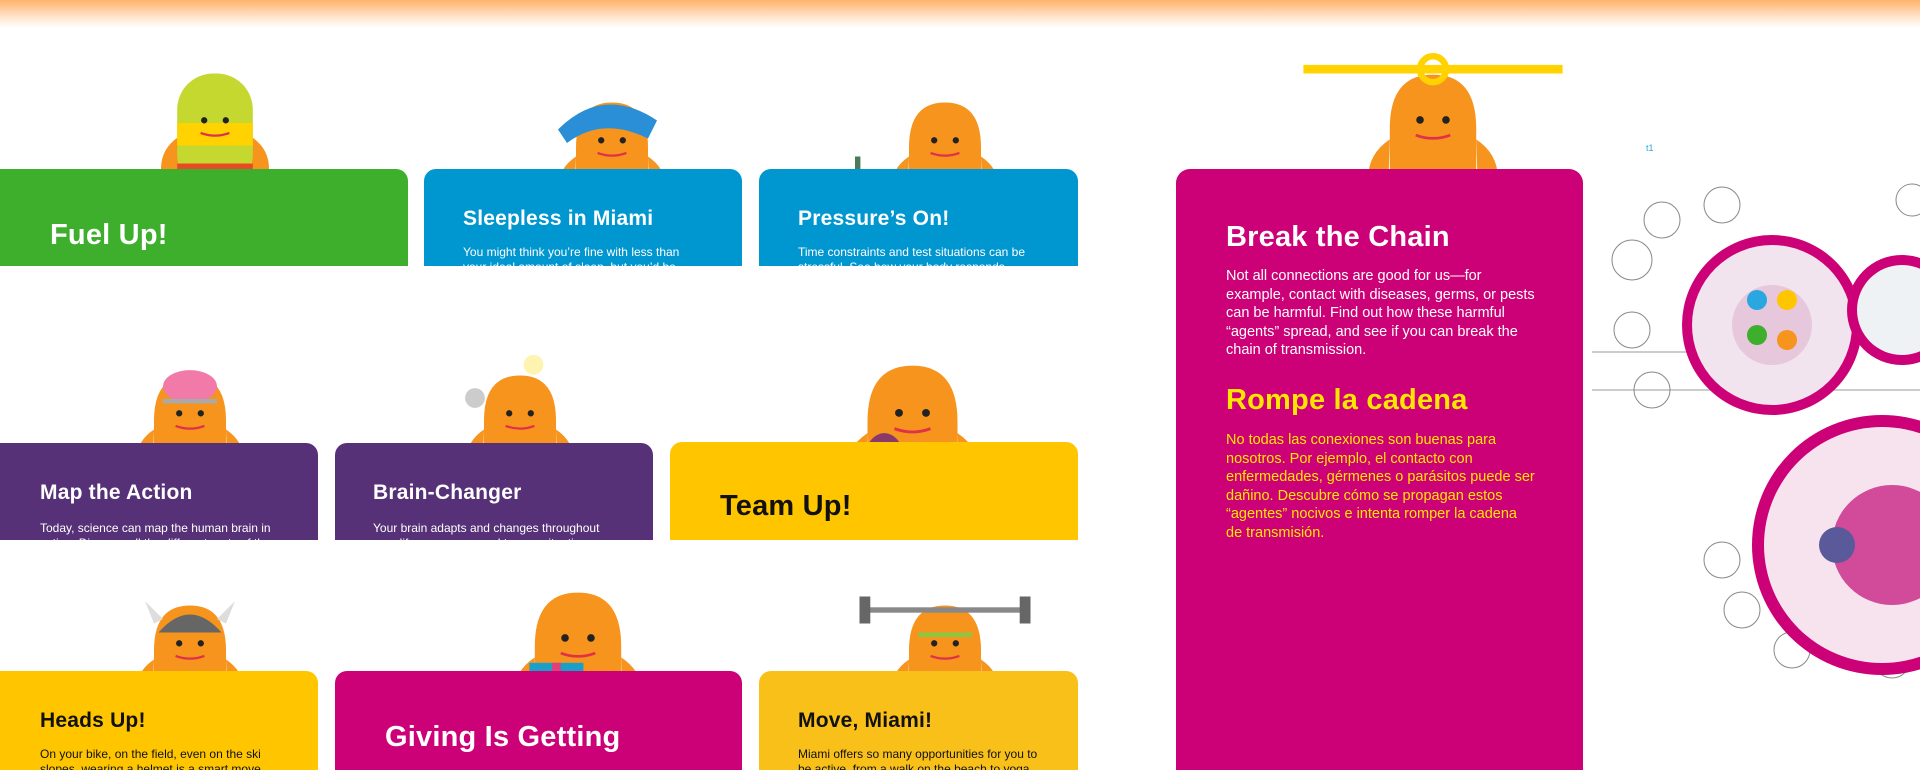 This screenshot has height=770, width=1920. What do you see at coordinates (1756, 431) in the screenshot?
I see `exhibit-floorplan-illustration` at bounding box center [1756, 431].